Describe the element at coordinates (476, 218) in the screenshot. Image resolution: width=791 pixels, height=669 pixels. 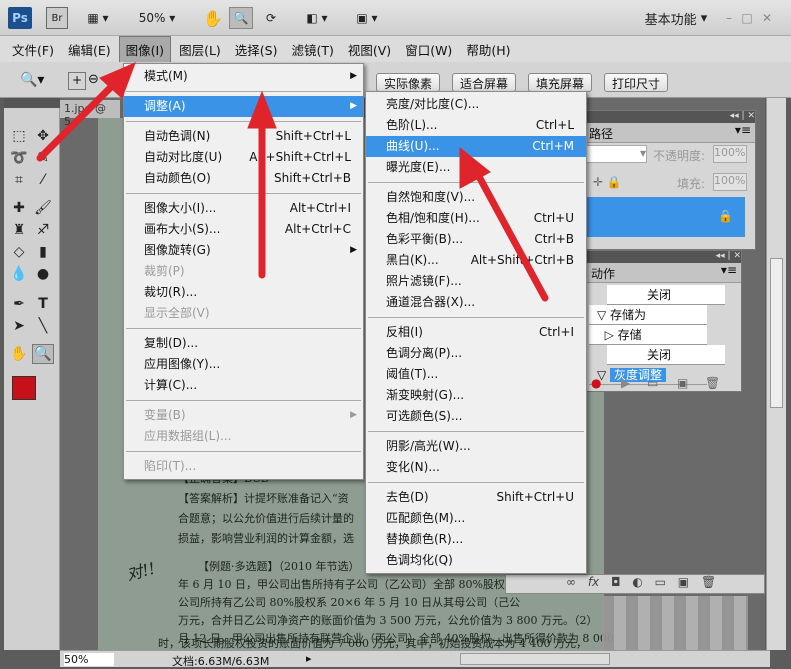
I see `menu-item: 色相/饱和度(H)... Ctrl+U` at that location.